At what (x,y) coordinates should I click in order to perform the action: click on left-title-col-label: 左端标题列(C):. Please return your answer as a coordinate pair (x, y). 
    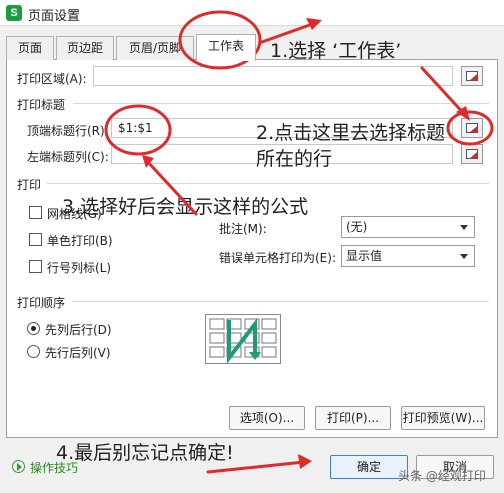
    Looking at the image, I should click on (68, 157).